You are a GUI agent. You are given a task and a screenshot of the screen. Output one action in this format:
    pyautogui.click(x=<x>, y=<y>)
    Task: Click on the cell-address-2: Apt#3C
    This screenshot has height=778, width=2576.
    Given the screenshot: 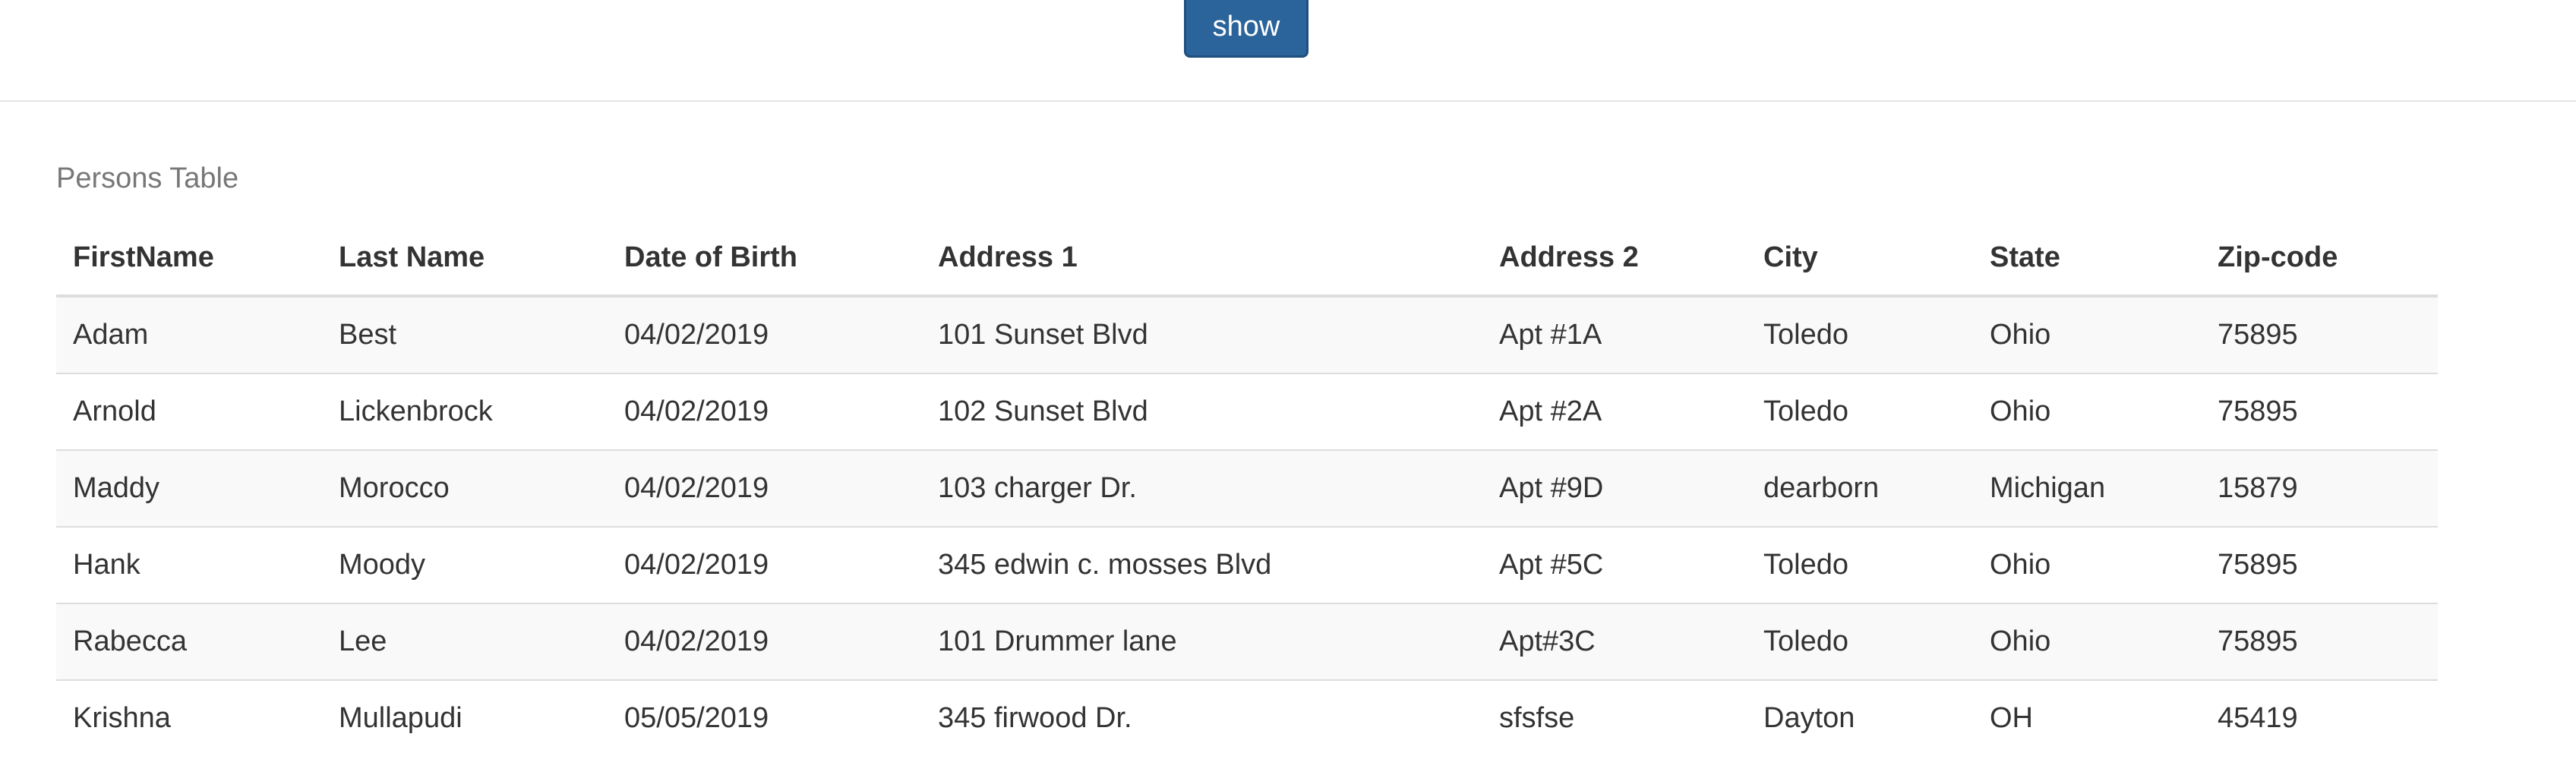 What is the action you would take?
    pyautogui.click(x=1614, y=642)
    